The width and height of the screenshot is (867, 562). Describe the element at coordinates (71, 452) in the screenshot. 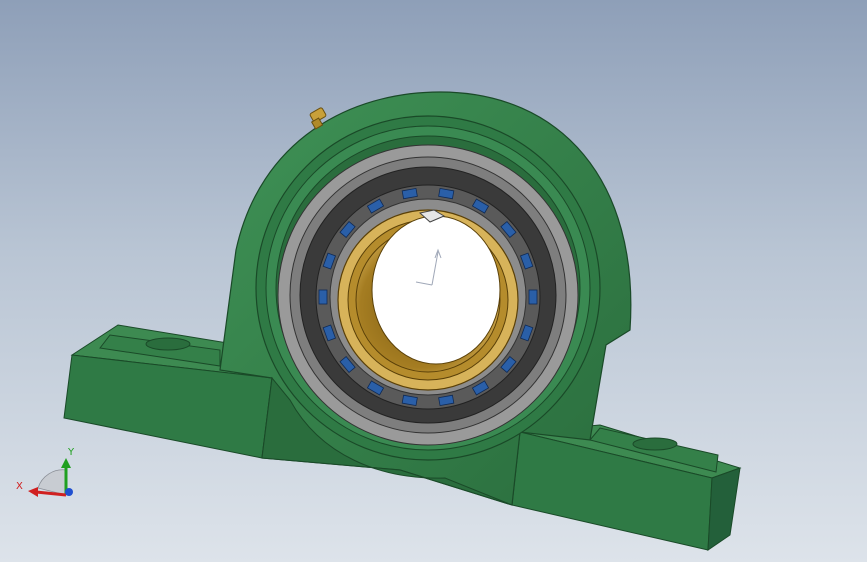

I see `y-axis-label: Y` at that location.